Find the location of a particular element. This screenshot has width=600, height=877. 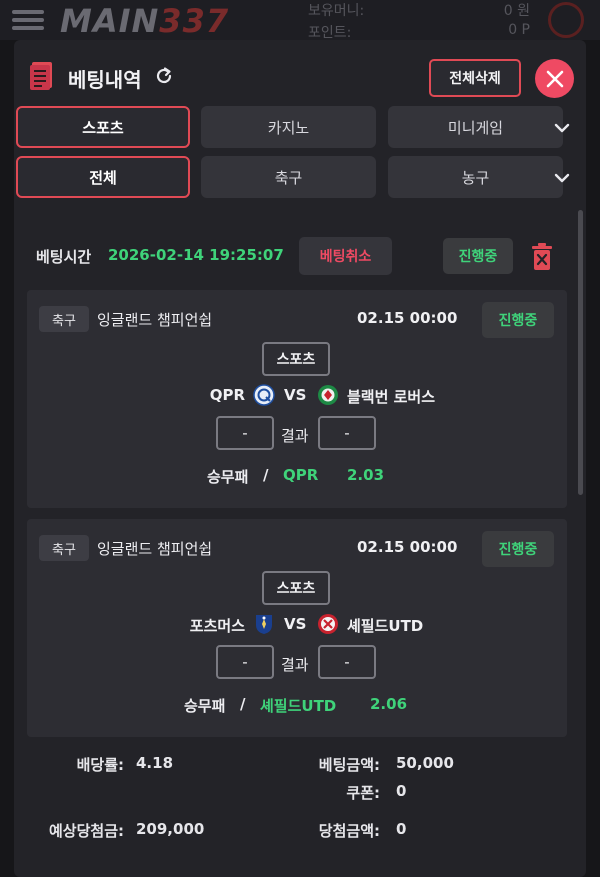

money-label: 보유머니: is located at coordinates (336, 11).